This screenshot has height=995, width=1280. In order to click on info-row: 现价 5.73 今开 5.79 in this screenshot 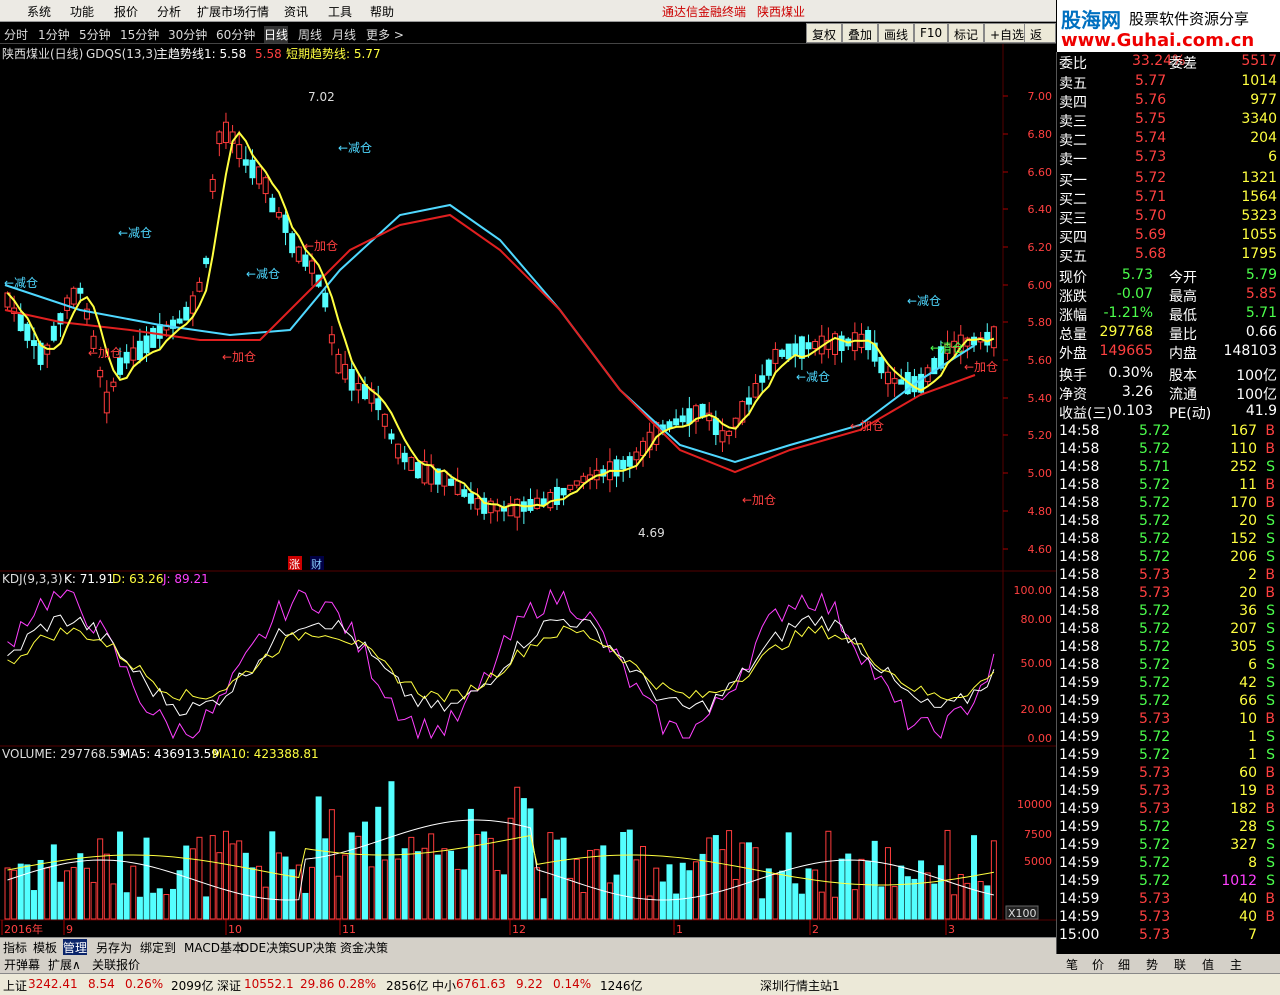, I will do `click(1168, 276)`.